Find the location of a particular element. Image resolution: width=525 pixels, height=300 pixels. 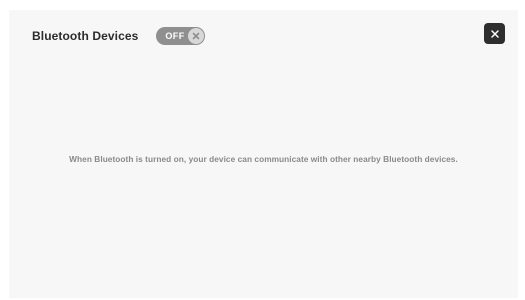

bluetooth-toggle: OFF is located at coordinates (181, 36).